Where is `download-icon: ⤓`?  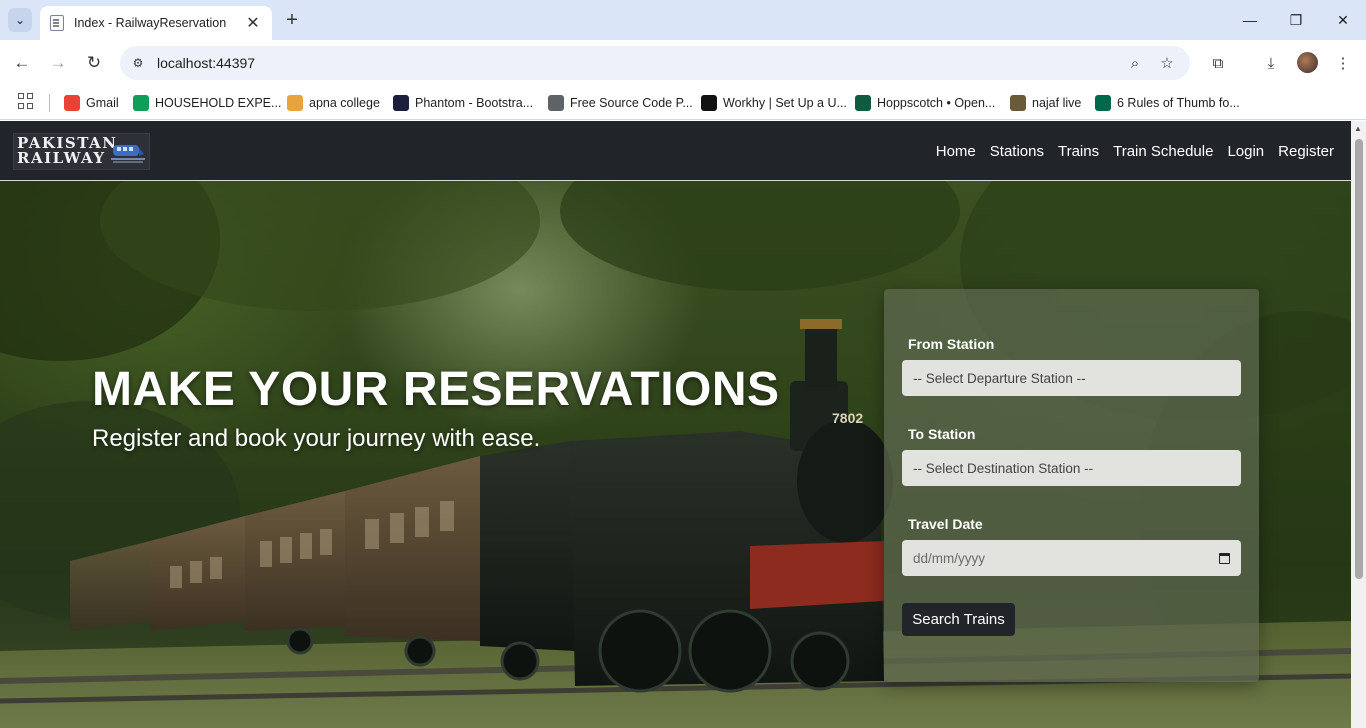
download-icon: ⤓ is located at coordinates (1271, 63).